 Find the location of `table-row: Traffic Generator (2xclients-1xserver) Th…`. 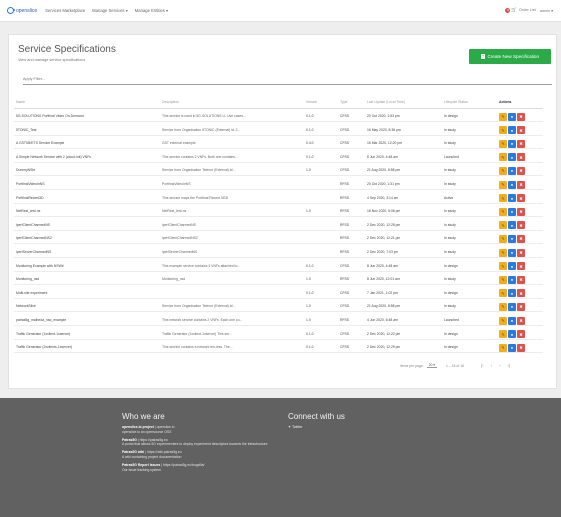

table-row: Traffic Generator (2xclients-1xserver) Th… is located at coordinates (278, 348).